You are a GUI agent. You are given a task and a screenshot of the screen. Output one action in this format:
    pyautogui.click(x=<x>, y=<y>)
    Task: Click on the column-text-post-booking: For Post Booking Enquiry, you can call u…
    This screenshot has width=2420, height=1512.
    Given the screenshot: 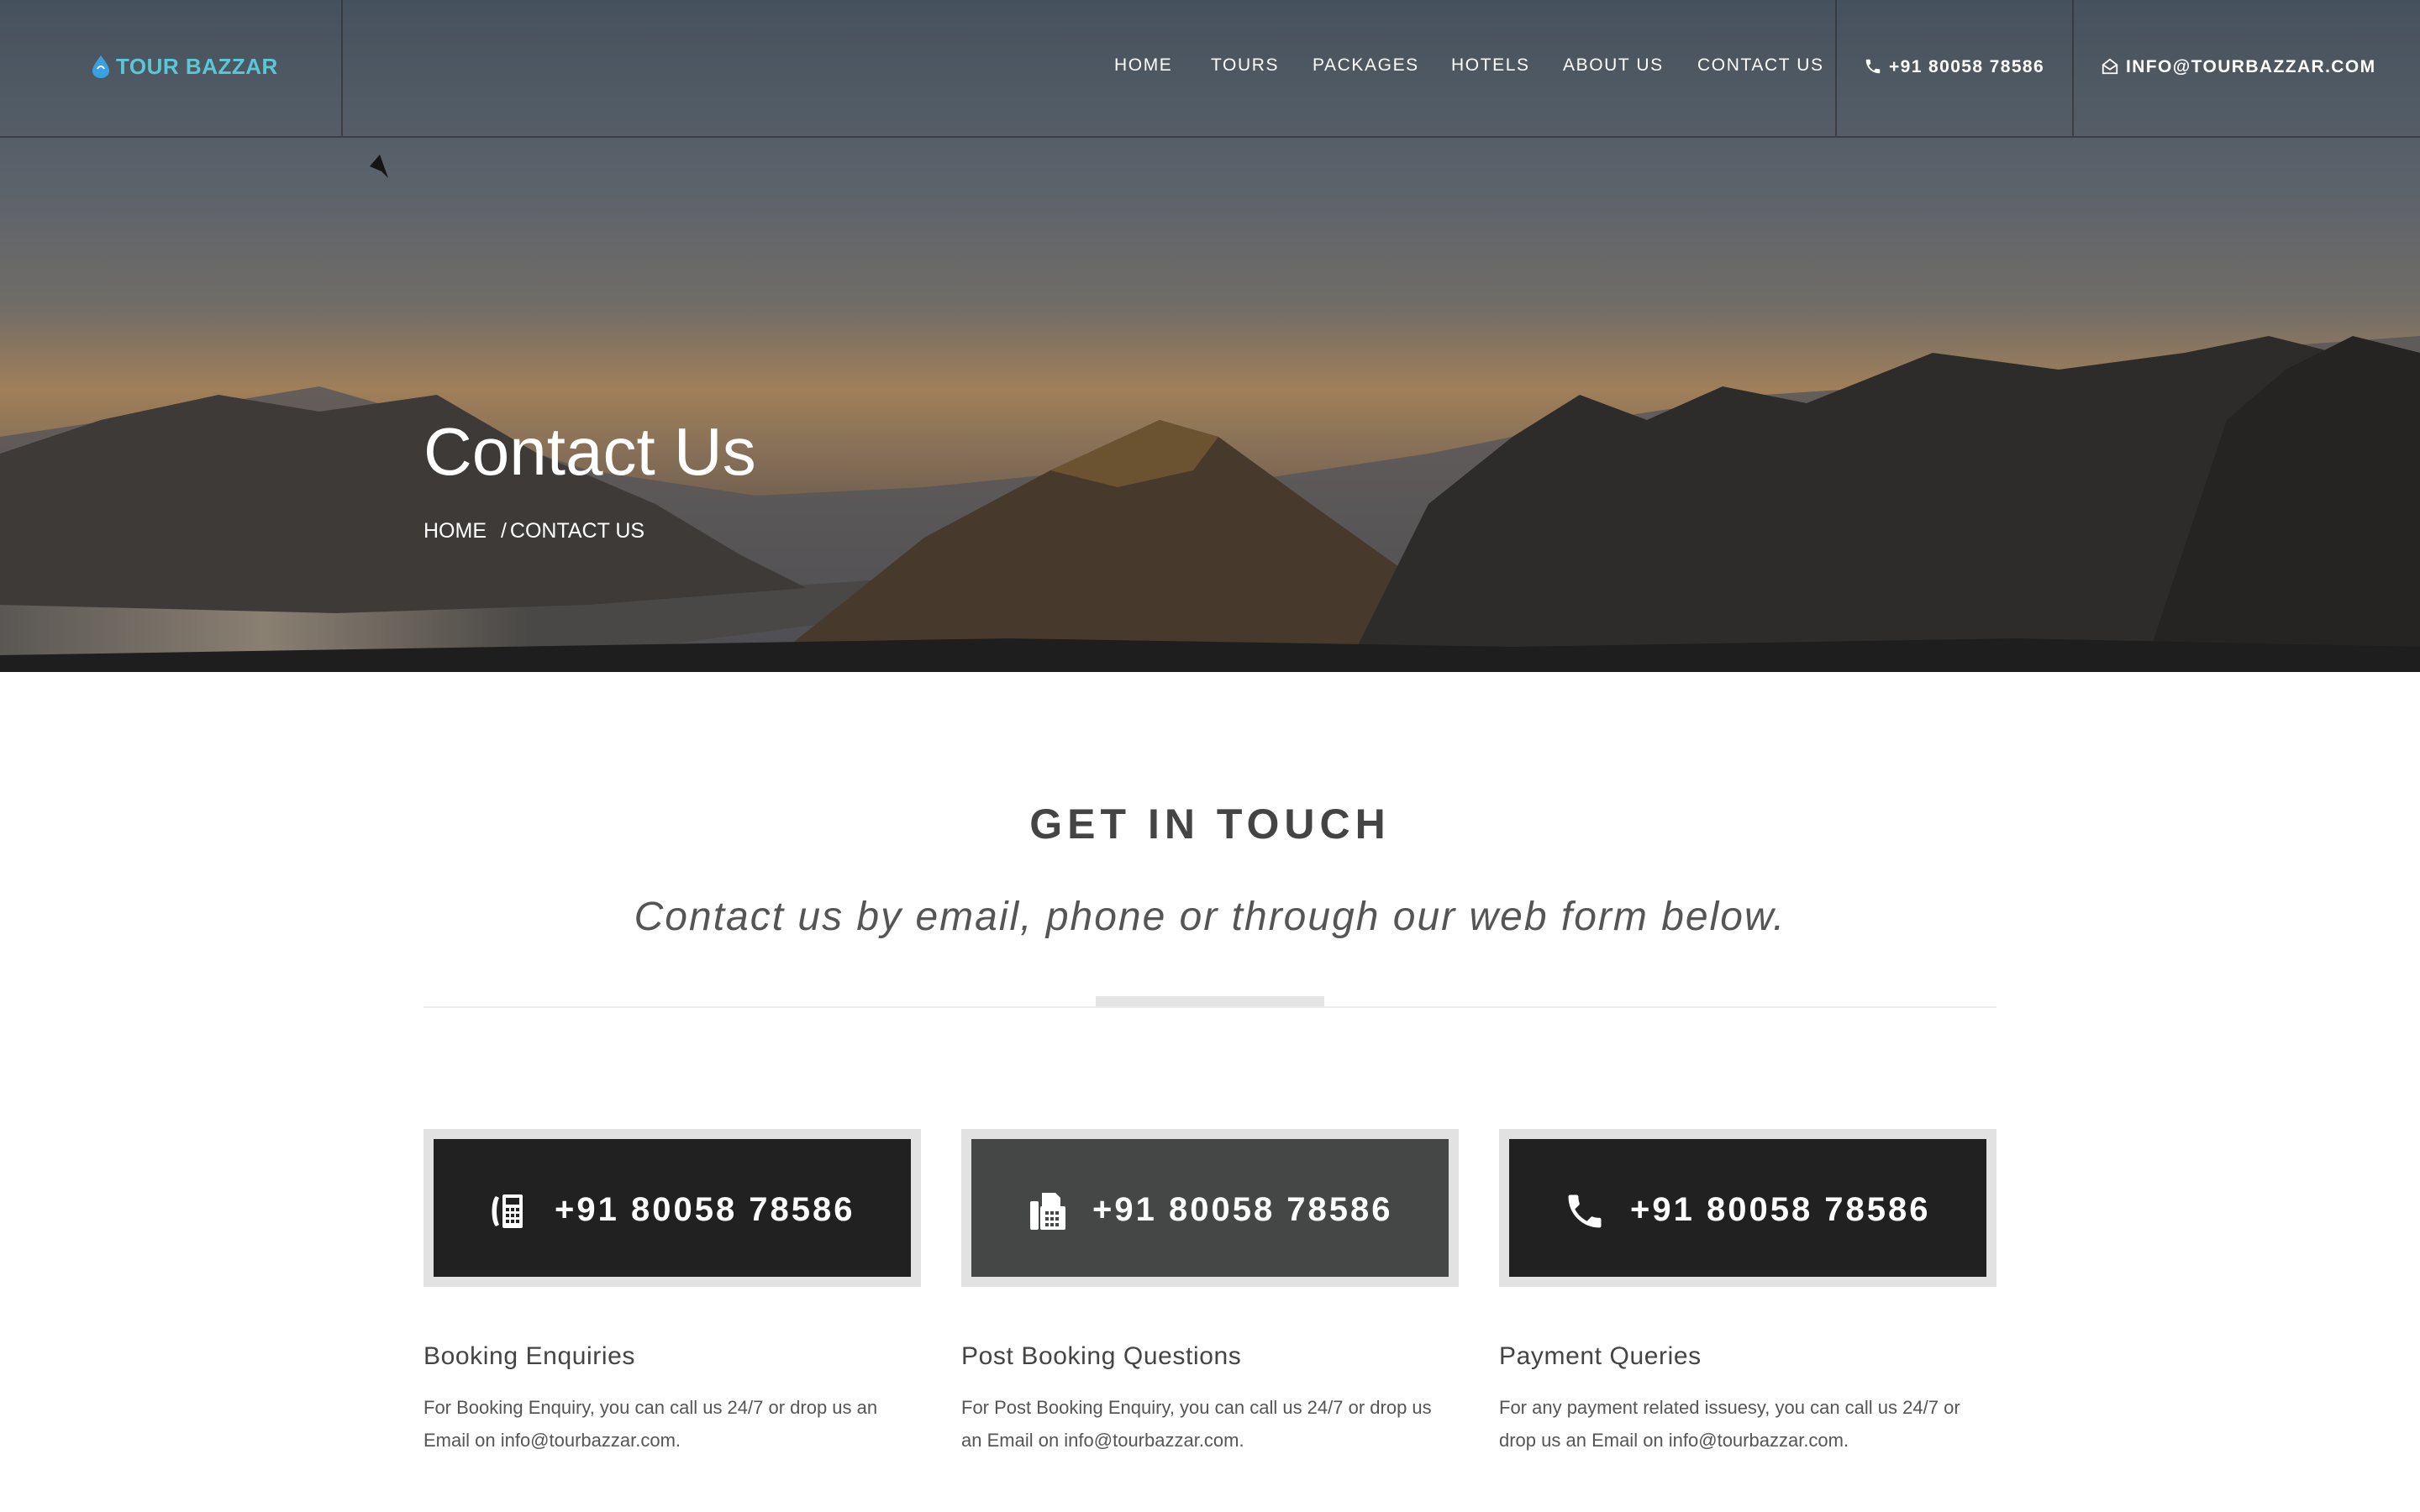 What is the action you would take?
    pyautogui.click(x=1196, y=1424)
    